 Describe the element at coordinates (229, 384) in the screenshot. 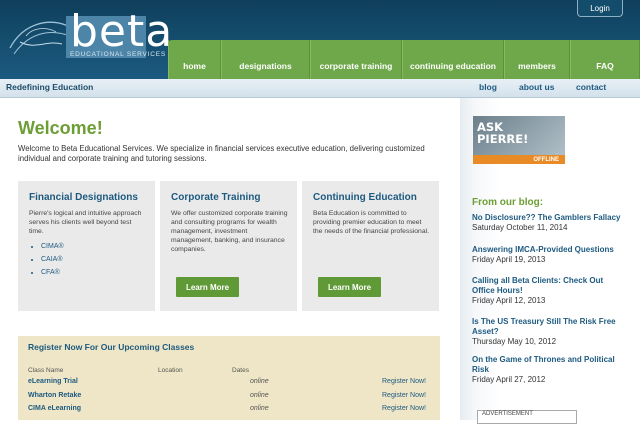

I see `table-row: eLearning Trial online Register Now!` at that location.